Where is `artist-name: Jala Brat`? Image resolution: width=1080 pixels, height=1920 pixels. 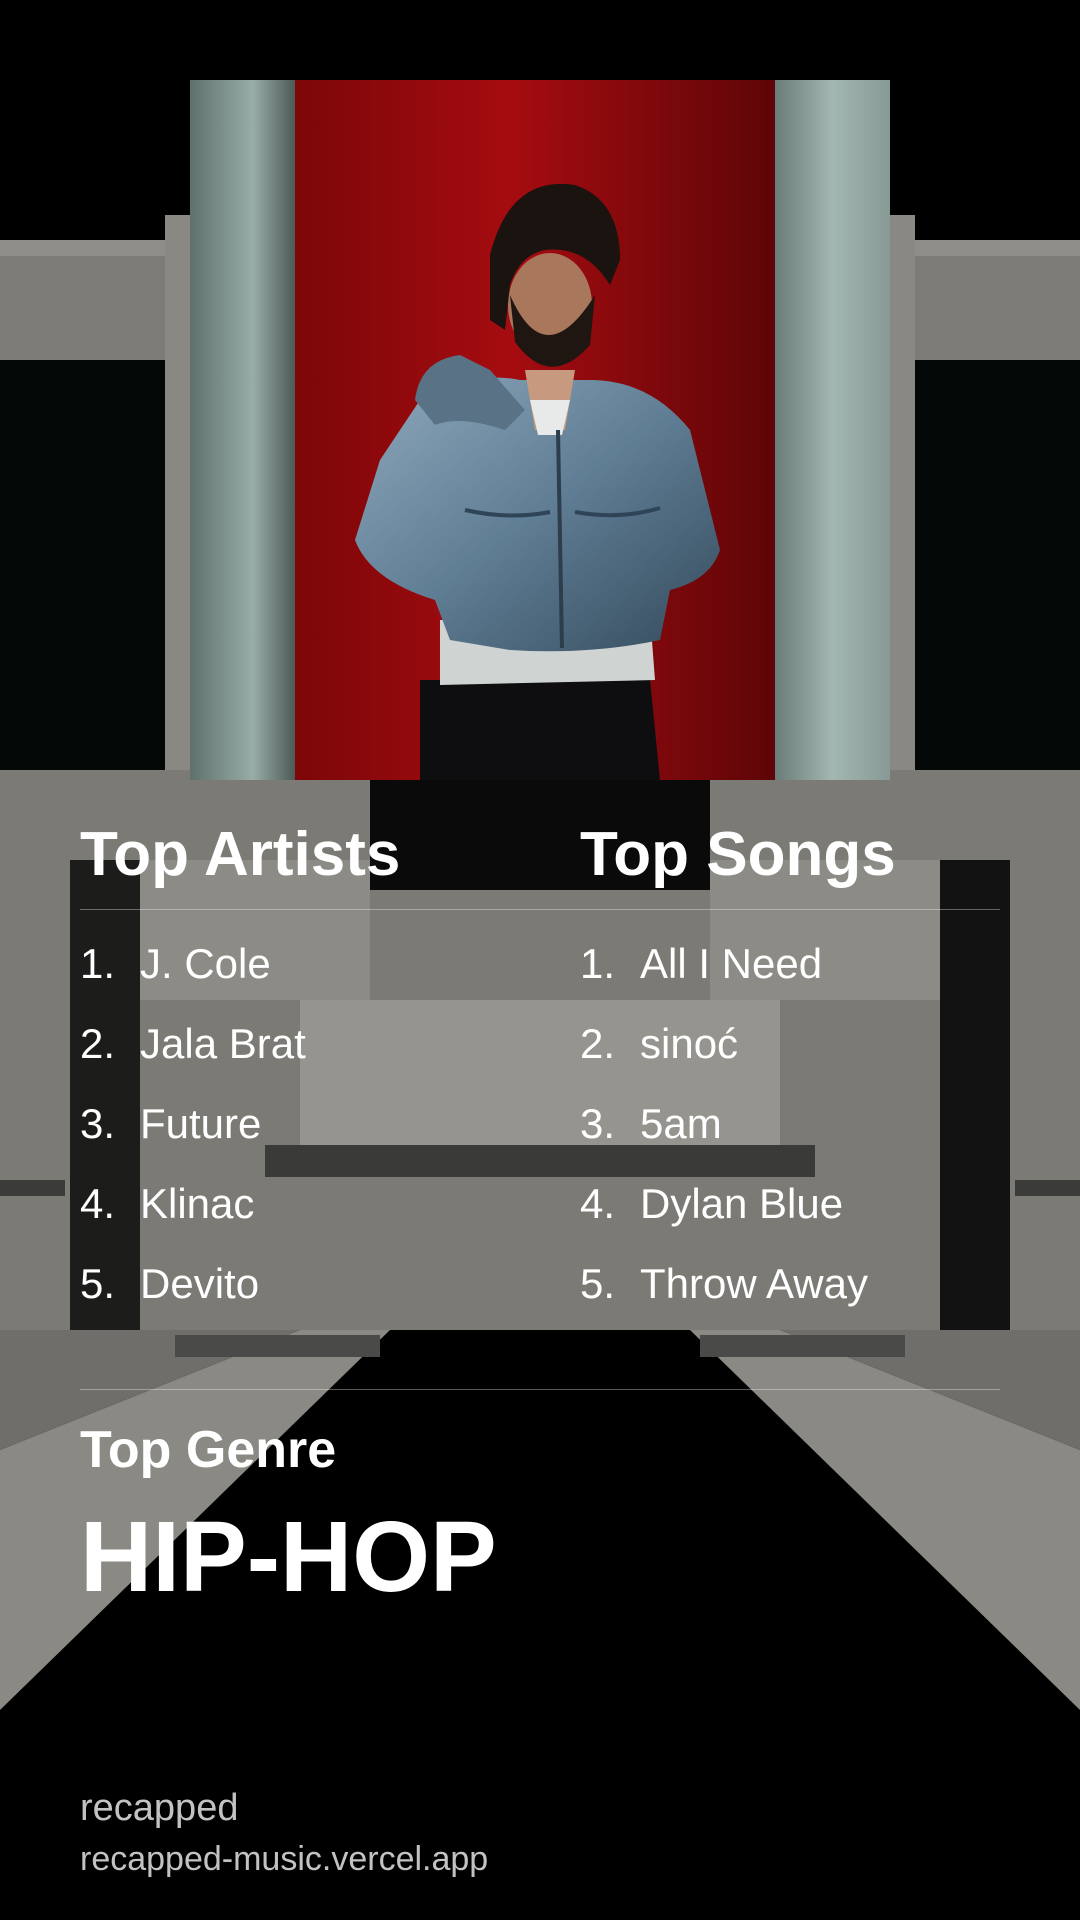
artist-name: Jala Brat is located at coordinates (223, 1043).